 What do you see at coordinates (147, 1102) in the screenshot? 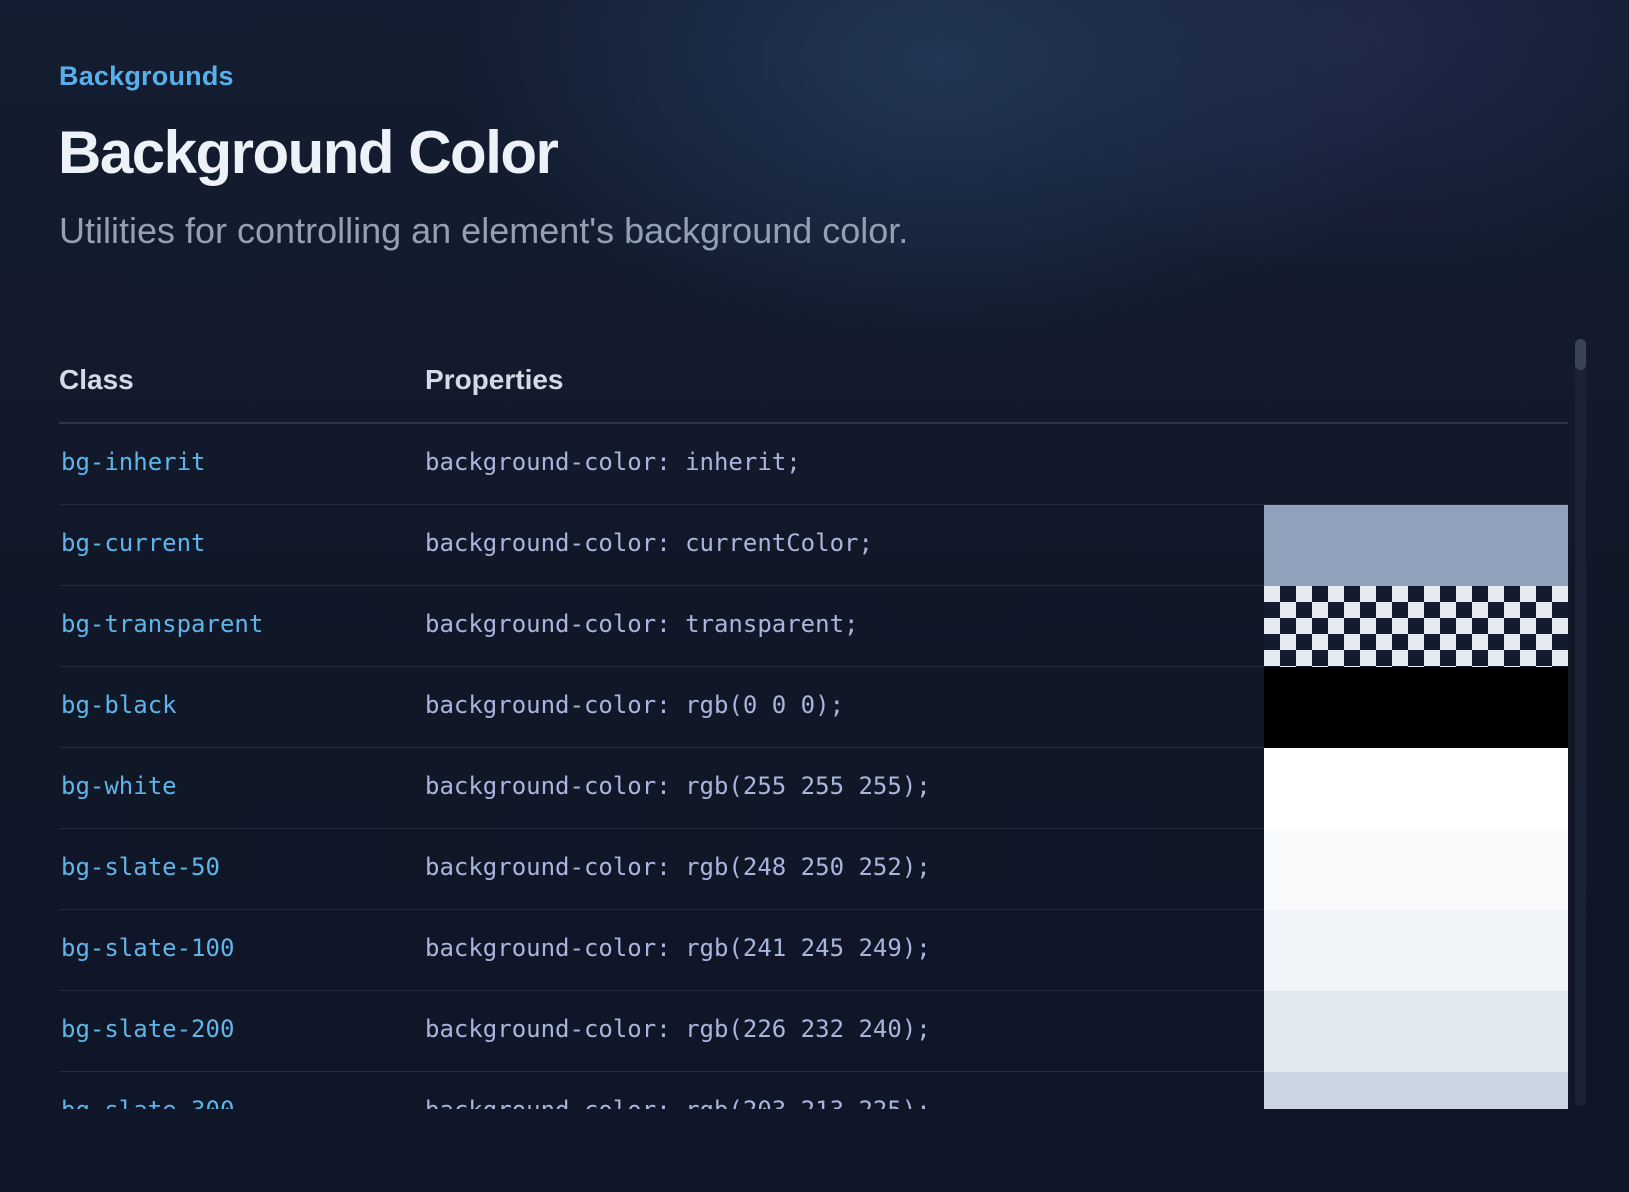
I see `class-name-cell: bg-slate-300` at bounding box center [147, 1102].